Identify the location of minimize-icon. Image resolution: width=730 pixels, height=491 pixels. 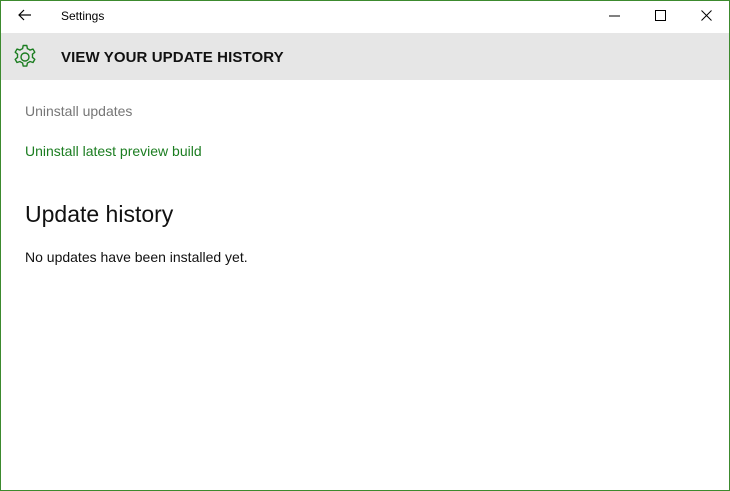
(614, 17).